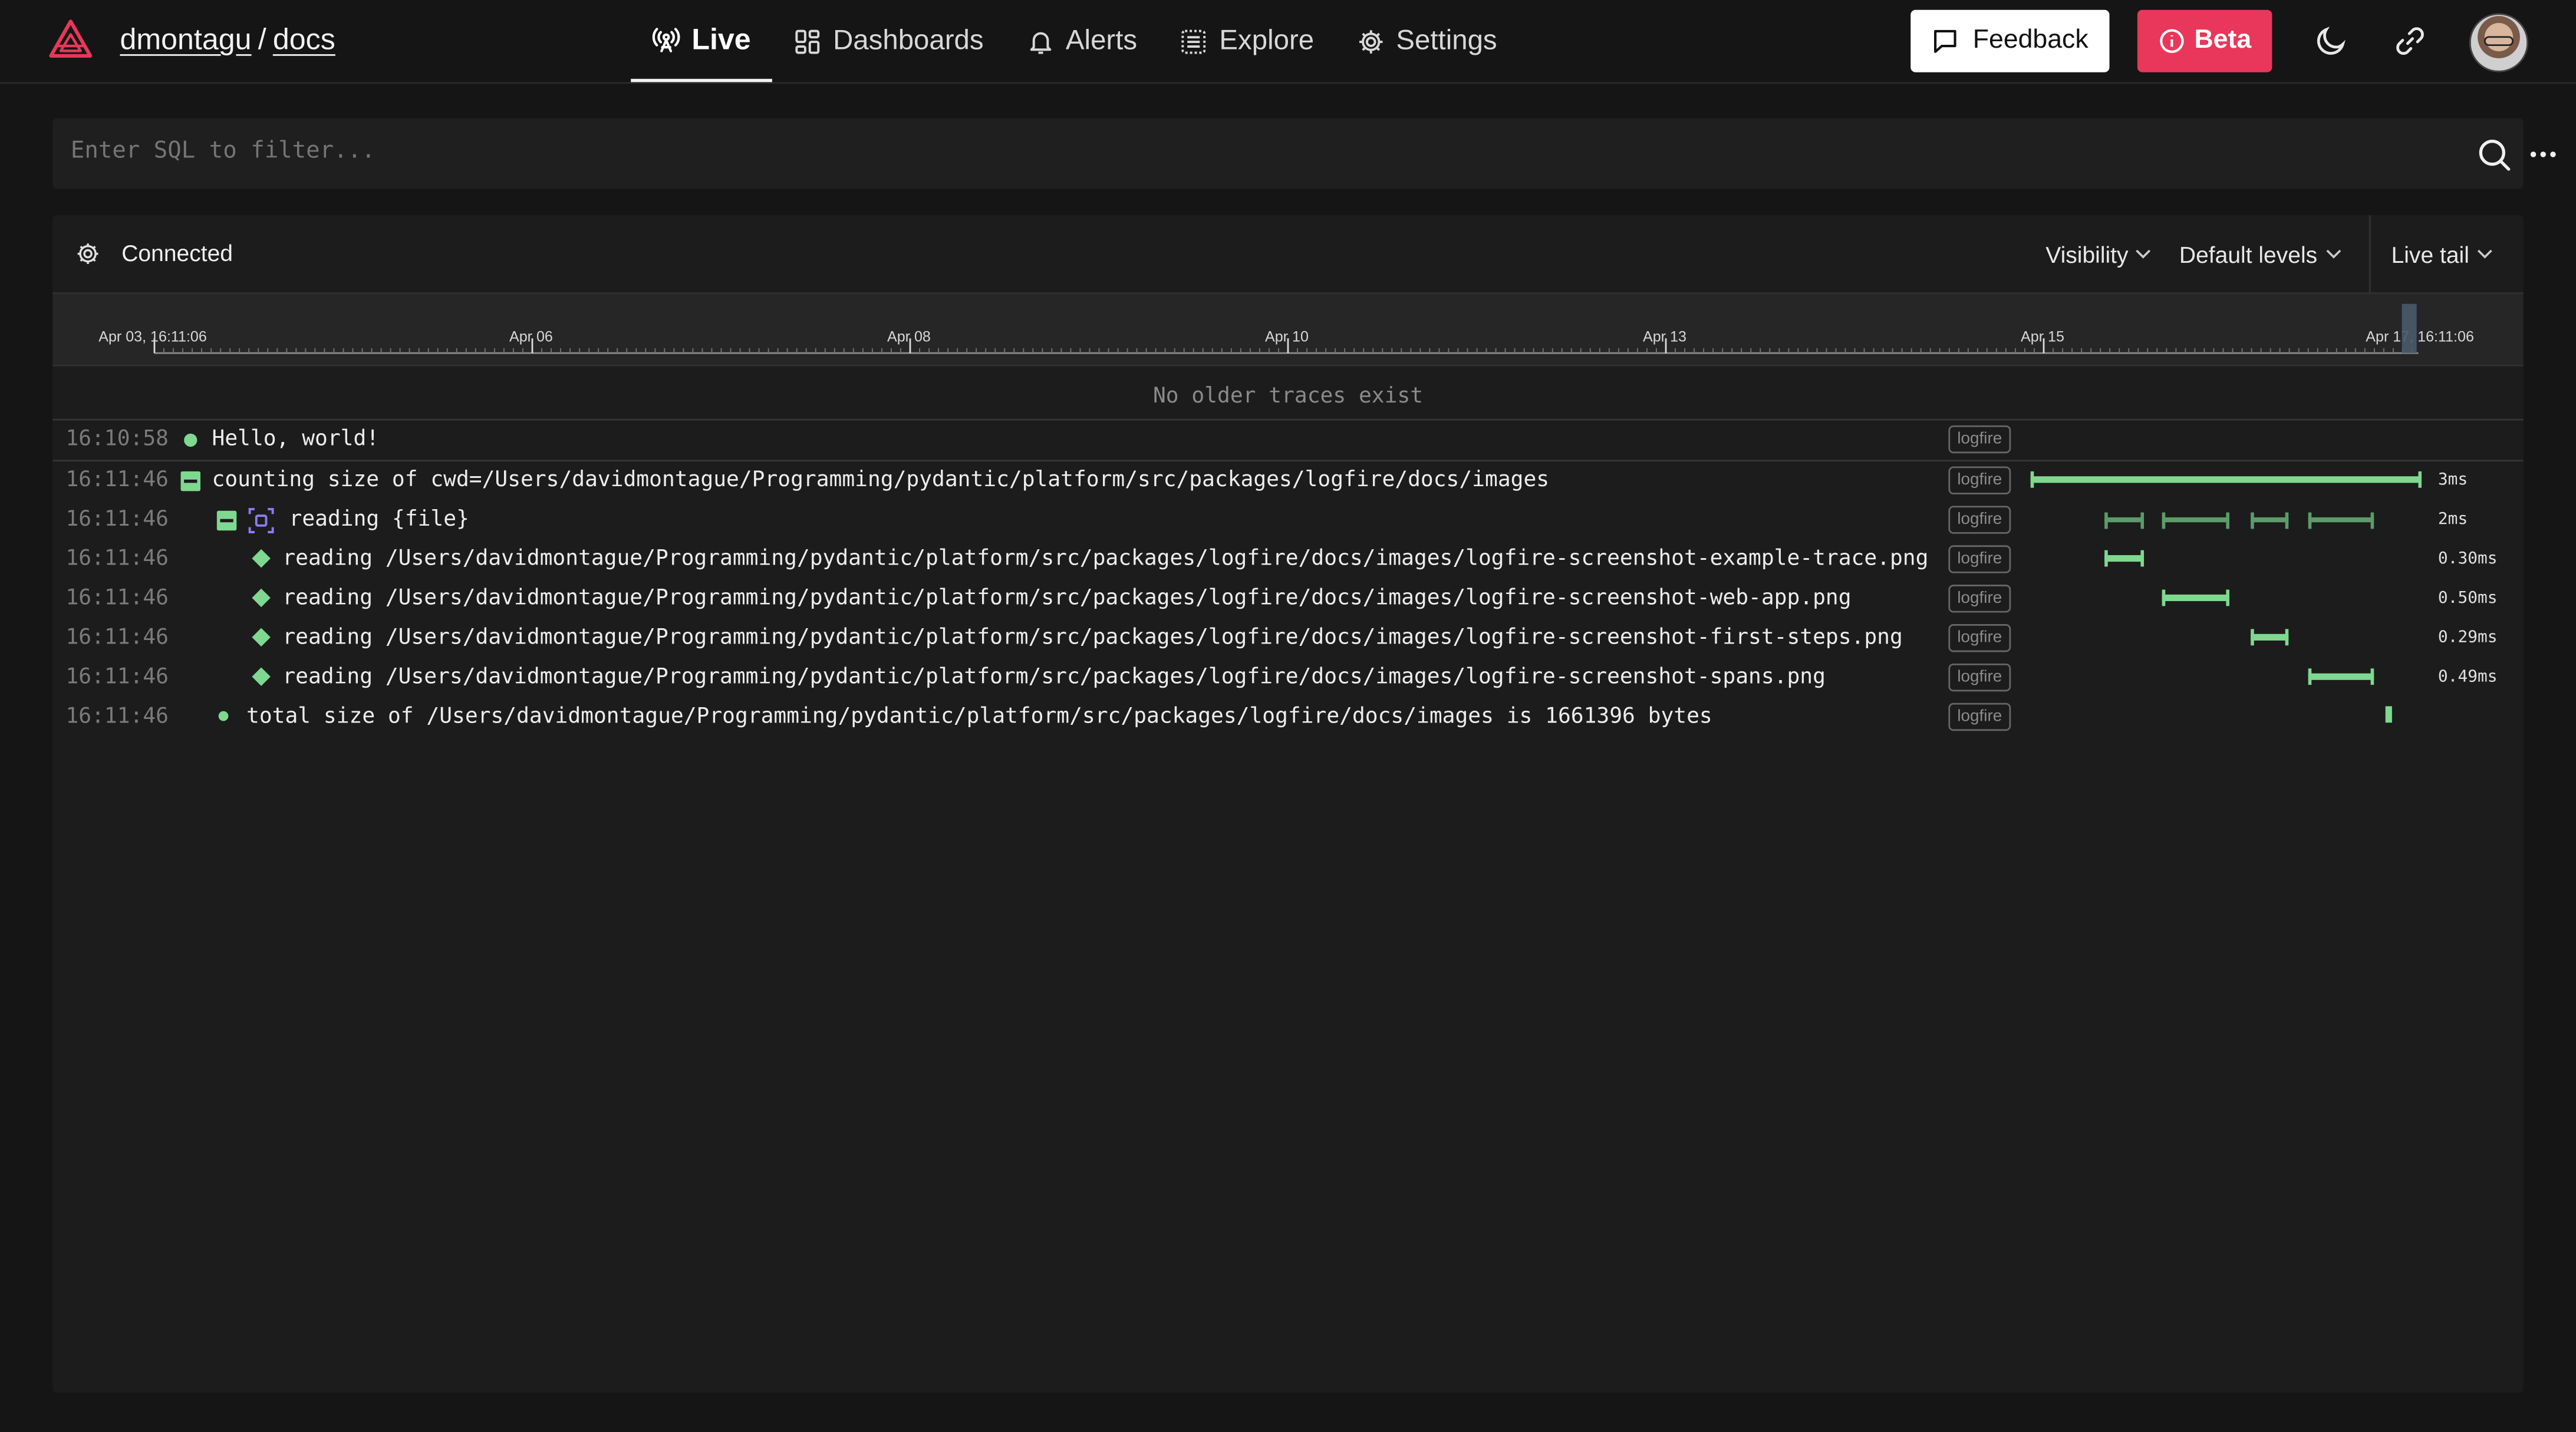  What do you see at coordinates (908, 40) in the screenshot?
I see `nav-dashboards-label: Dashboards` at bounding box center [908, 40].